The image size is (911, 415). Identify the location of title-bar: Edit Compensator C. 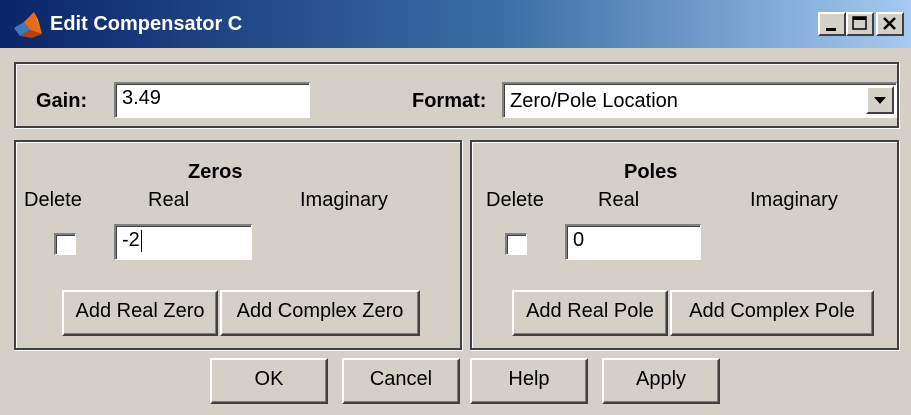
(455, 24).